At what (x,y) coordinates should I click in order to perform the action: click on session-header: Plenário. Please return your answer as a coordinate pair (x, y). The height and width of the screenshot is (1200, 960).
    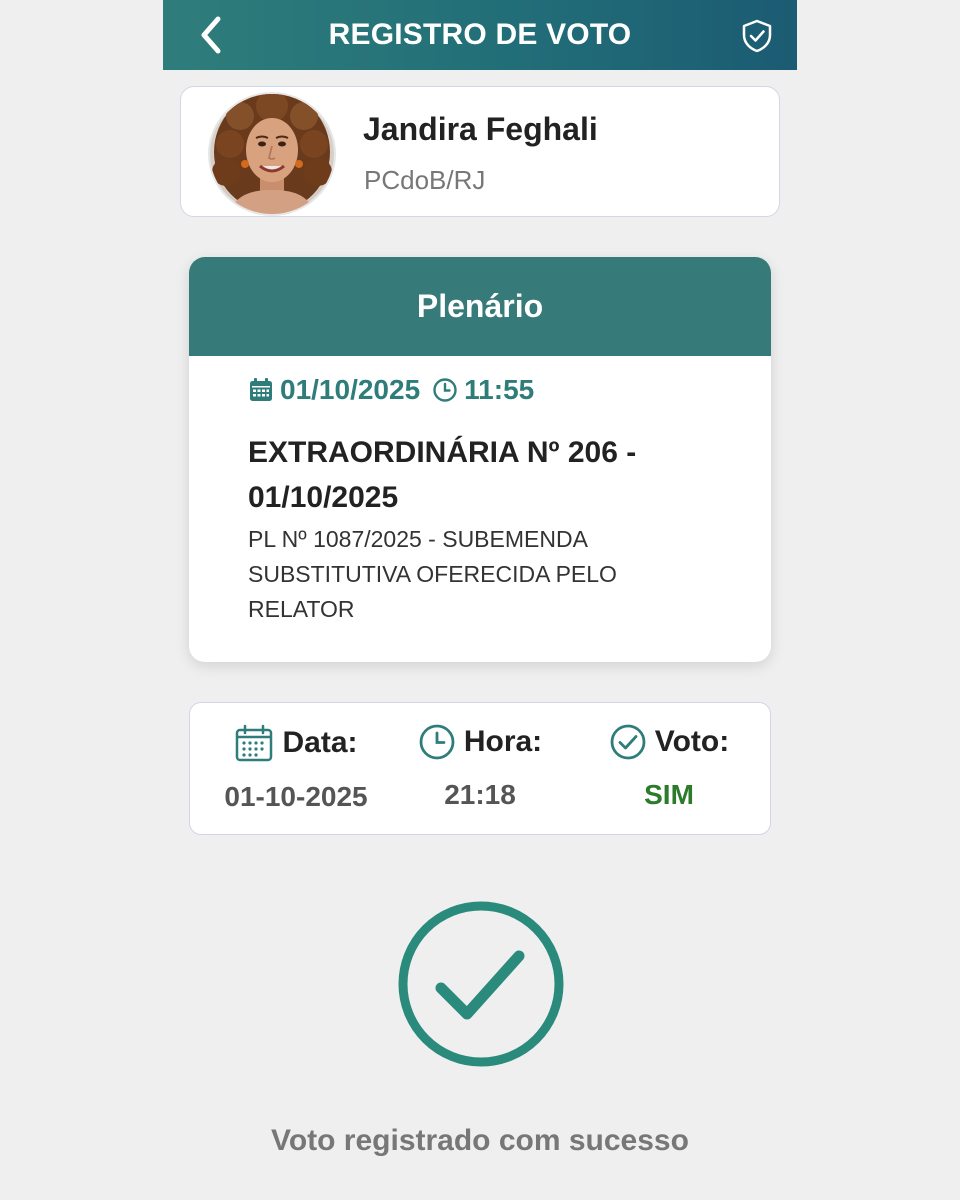
    Looking at the image, I should click on (480, 306).